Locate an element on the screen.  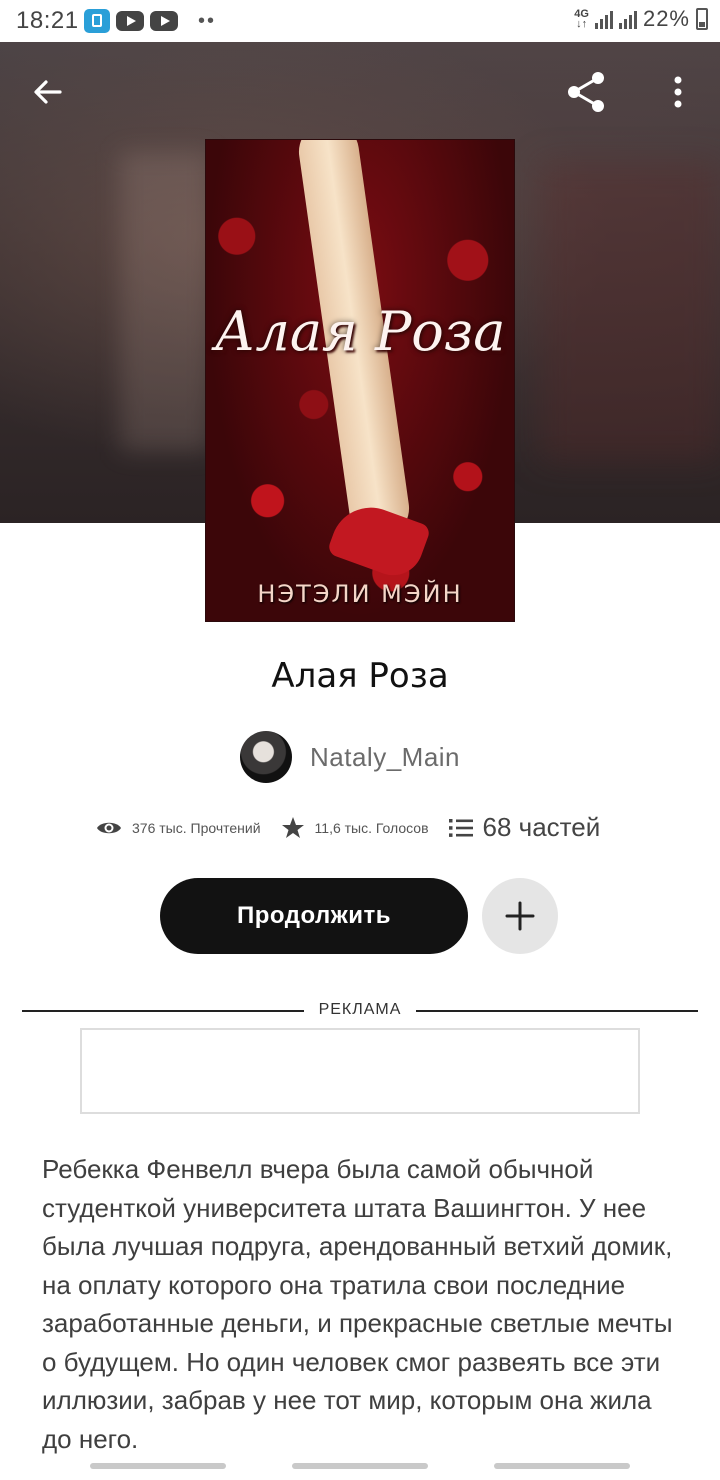
author-link: Nataly_Main is located at coordinates (350, 757).